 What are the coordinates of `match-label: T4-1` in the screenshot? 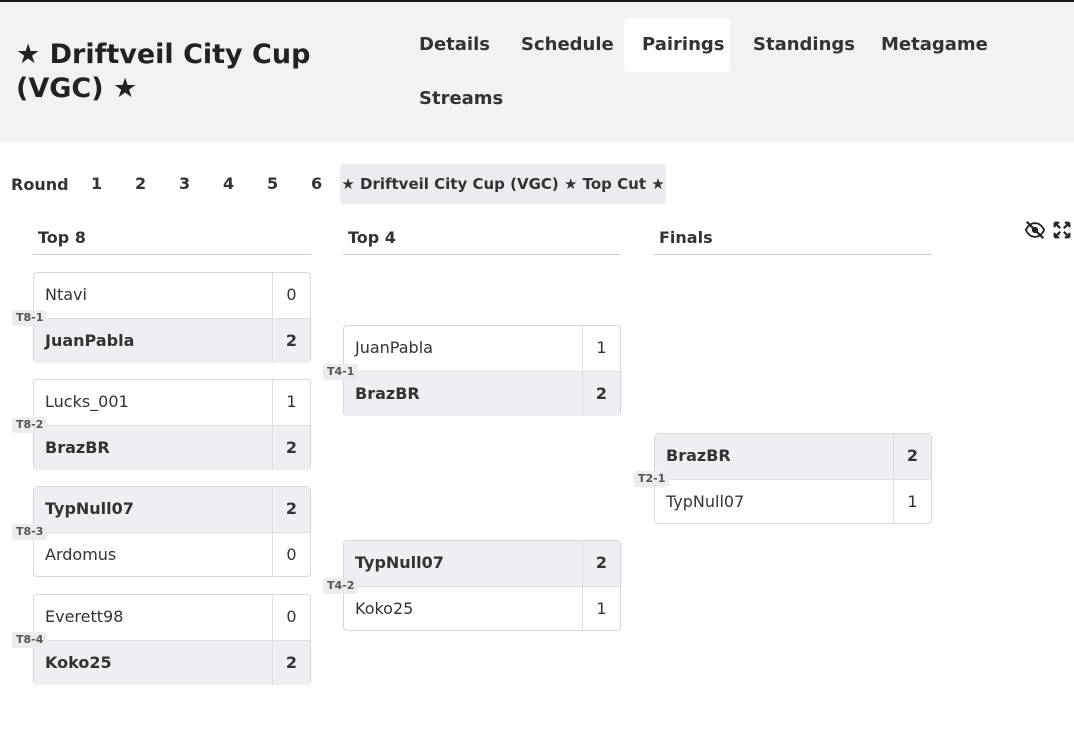 It's located at (341, 372).